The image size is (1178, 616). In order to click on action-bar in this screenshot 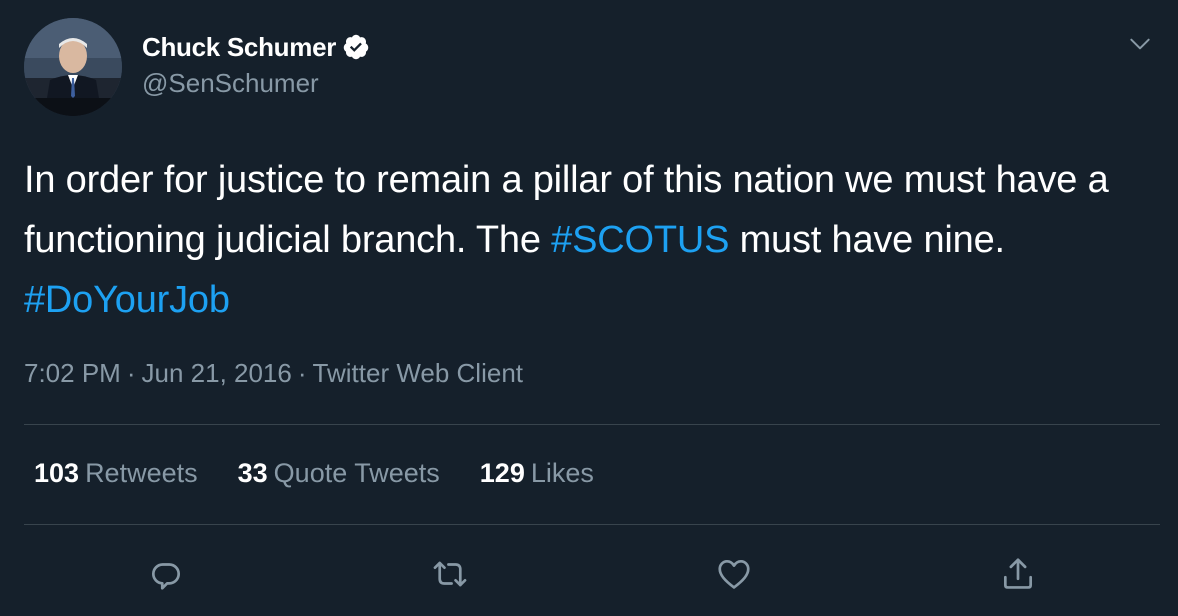, I will do `click(589, 574)`.